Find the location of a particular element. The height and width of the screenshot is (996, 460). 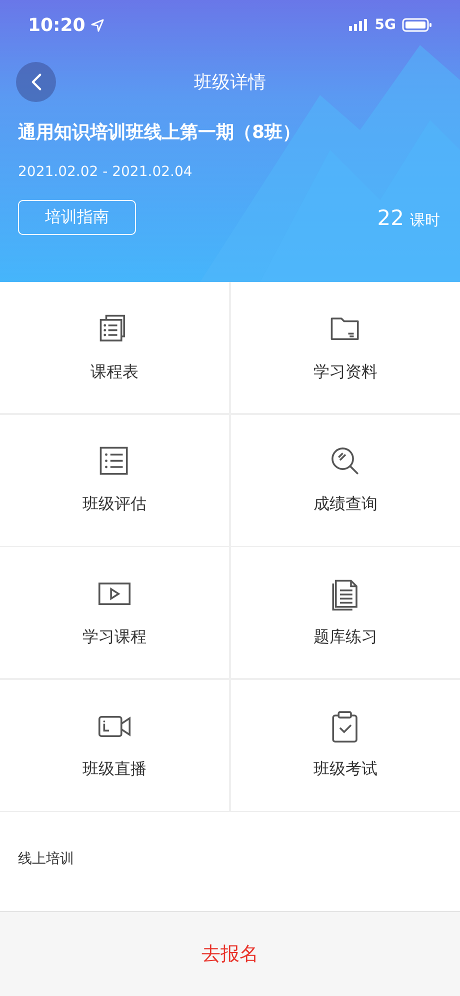

page-title: 班级详情 is located at coordinates (230, 82).